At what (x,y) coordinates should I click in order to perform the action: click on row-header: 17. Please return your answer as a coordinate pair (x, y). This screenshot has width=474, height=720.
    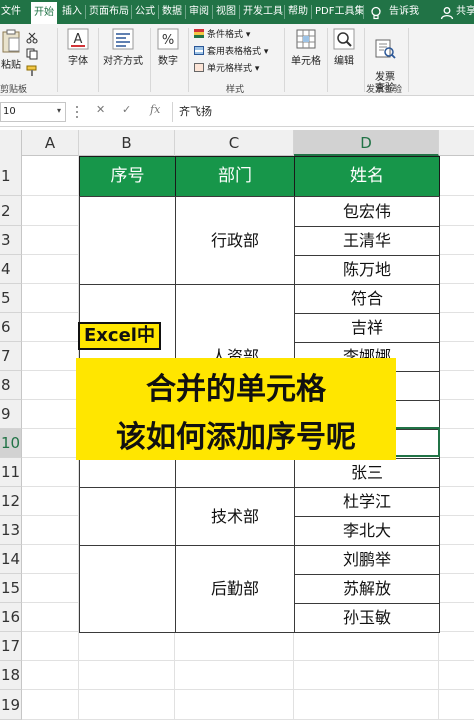
    Looking at the image, I should click on (11, 646).